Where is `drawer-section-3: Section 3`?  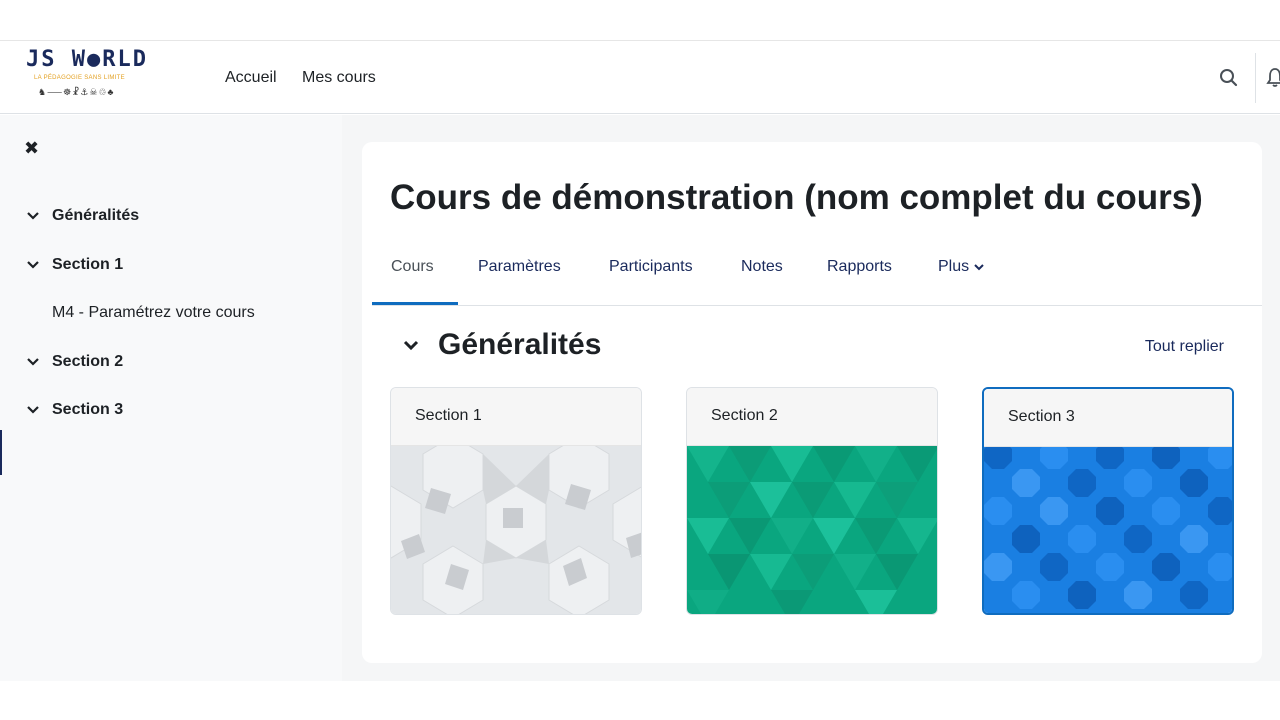
drawer-section-3: Section 3 is located at coordinates (74, 410).